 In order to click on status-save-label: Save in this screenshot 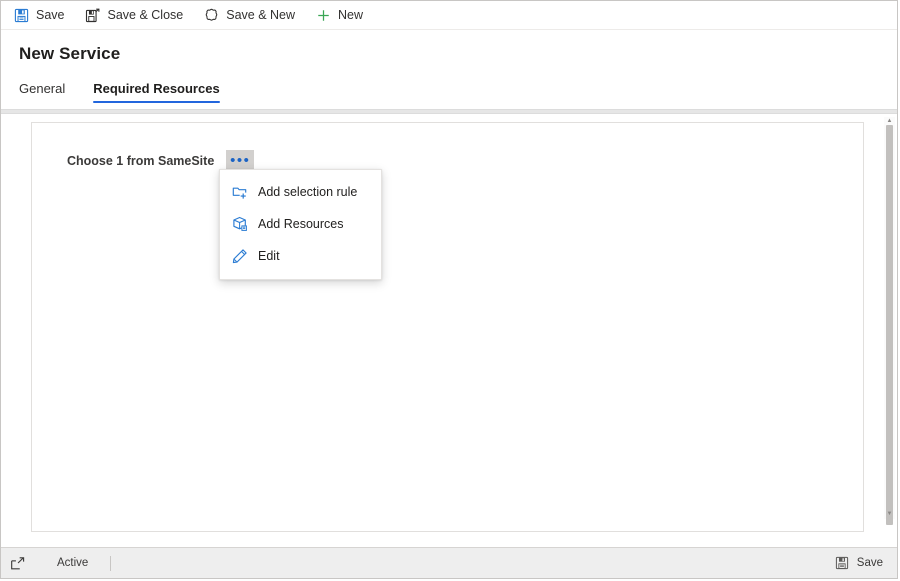, I will do `click(869, 563)`.